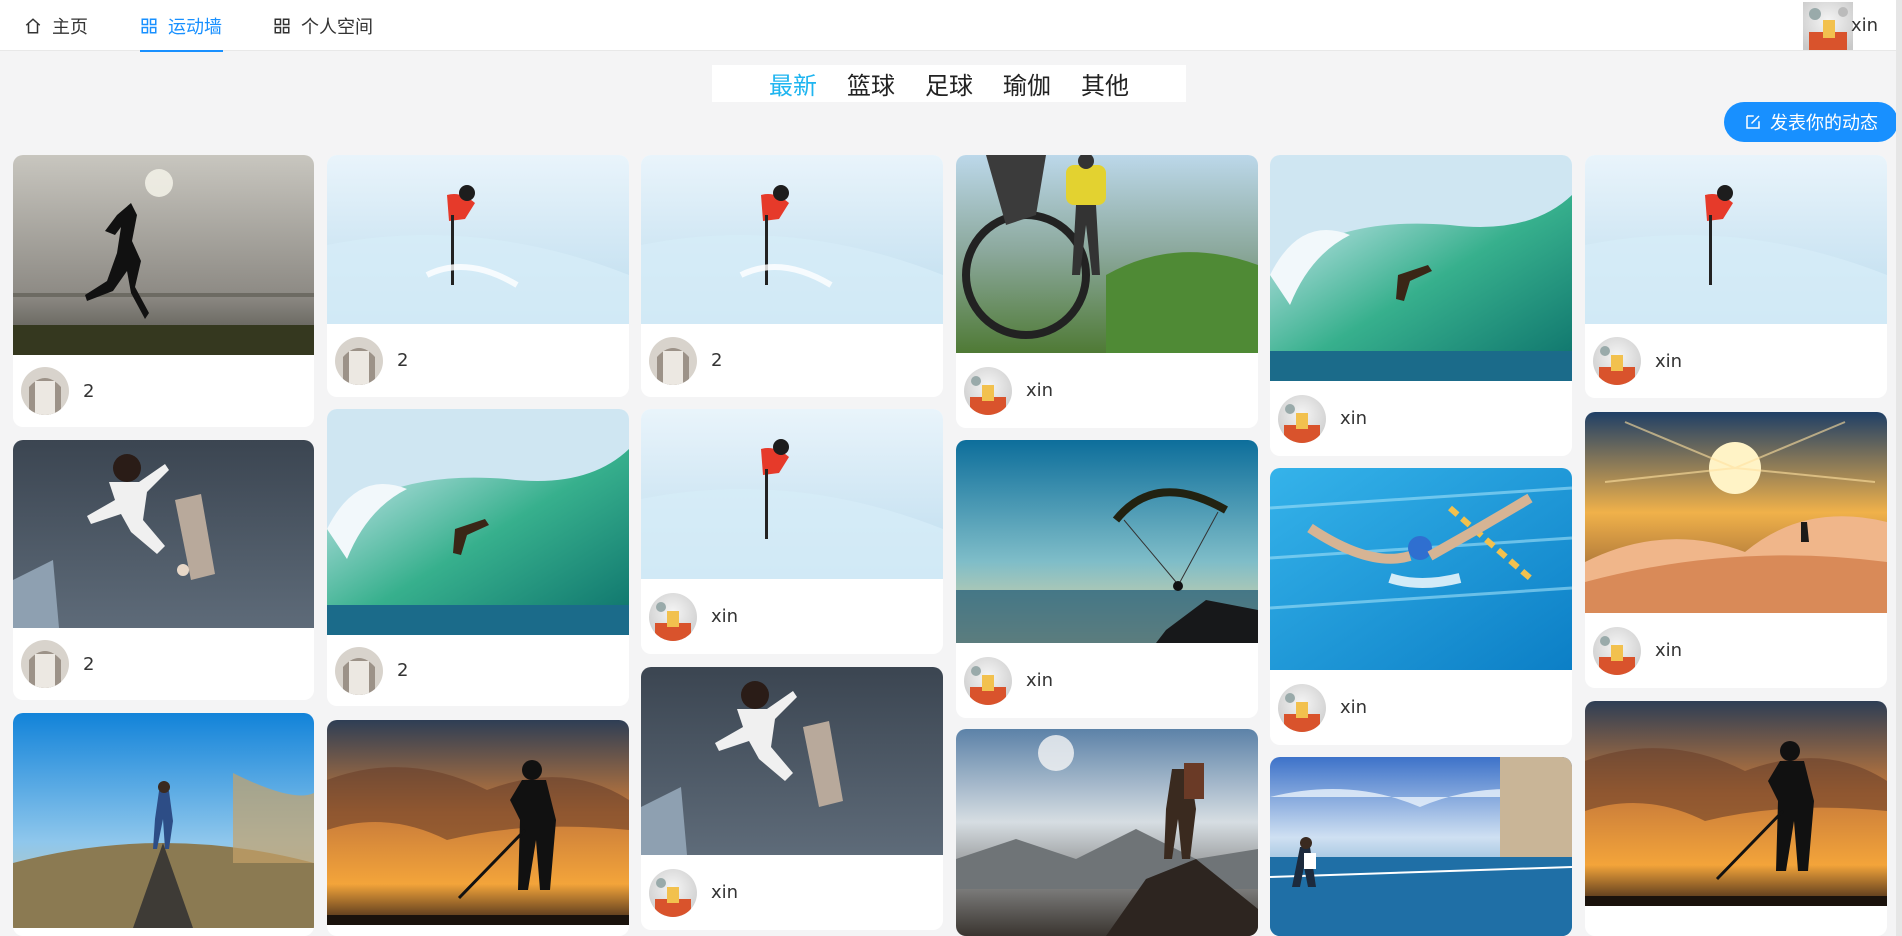  What do you see at coordinates (951, 26) in the screenshot?
I see `top-navbar: 主页 运动墙 个人空间 xin` at bounding box center [951, 26].